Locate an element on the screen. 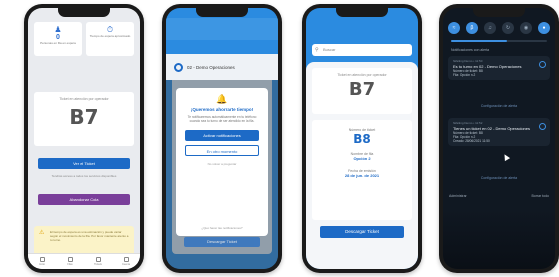  ticket-number-value: B8 is located at coordinates (362, 139).